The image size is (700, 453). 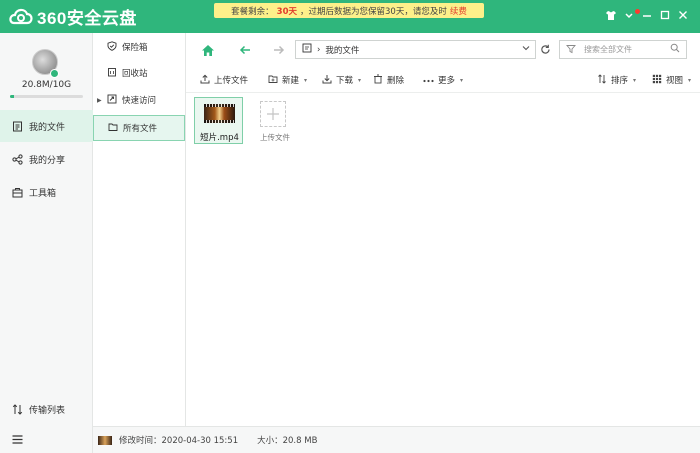 I want to click on minimize-button, so click(x=647, y=15).